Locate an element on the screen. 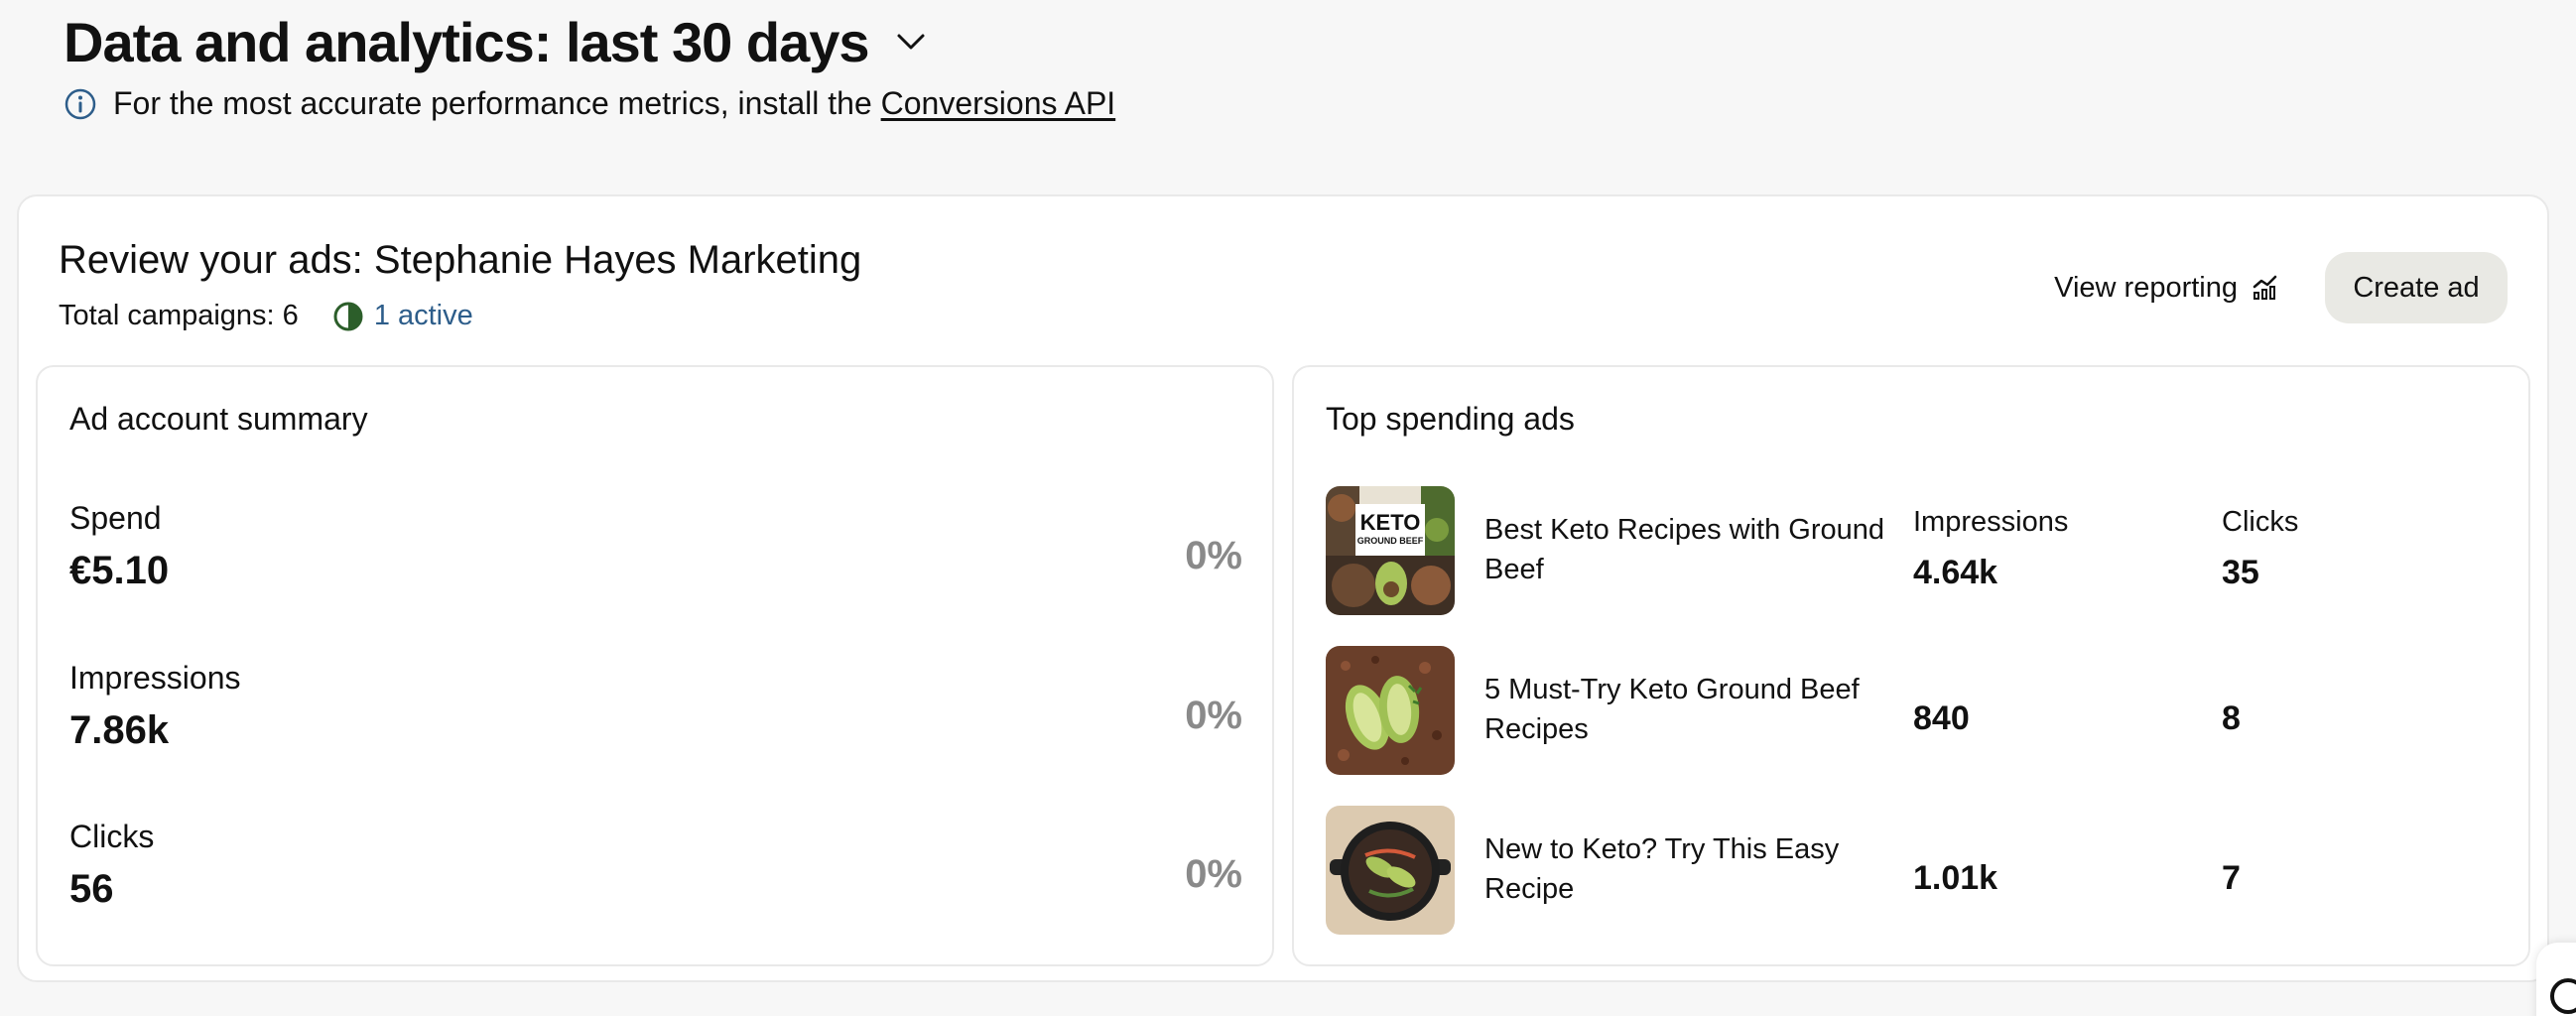  ad-name: New to Keto? Try This Easy Recipe is located at coordinates (1693, 869).